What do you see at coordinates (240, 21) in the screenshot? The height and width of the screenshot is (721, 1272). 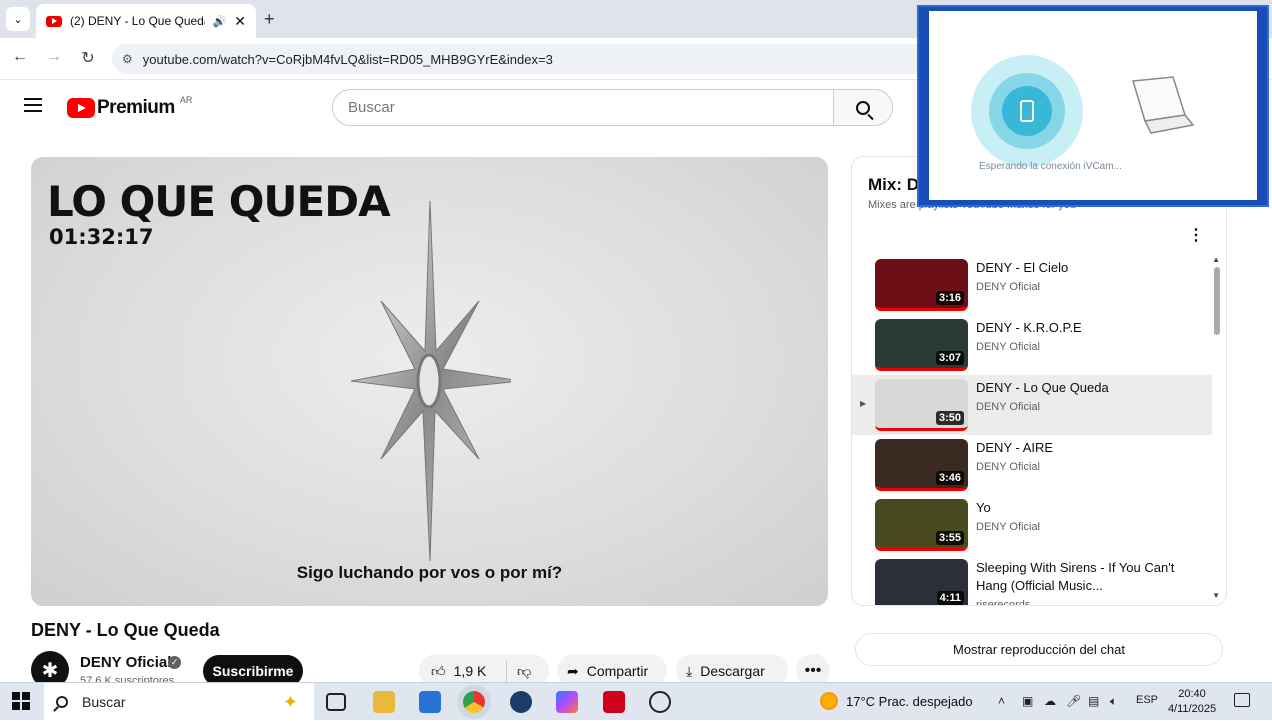 I see `close-tab-icon: ✕` at bounding box center [240, 21].